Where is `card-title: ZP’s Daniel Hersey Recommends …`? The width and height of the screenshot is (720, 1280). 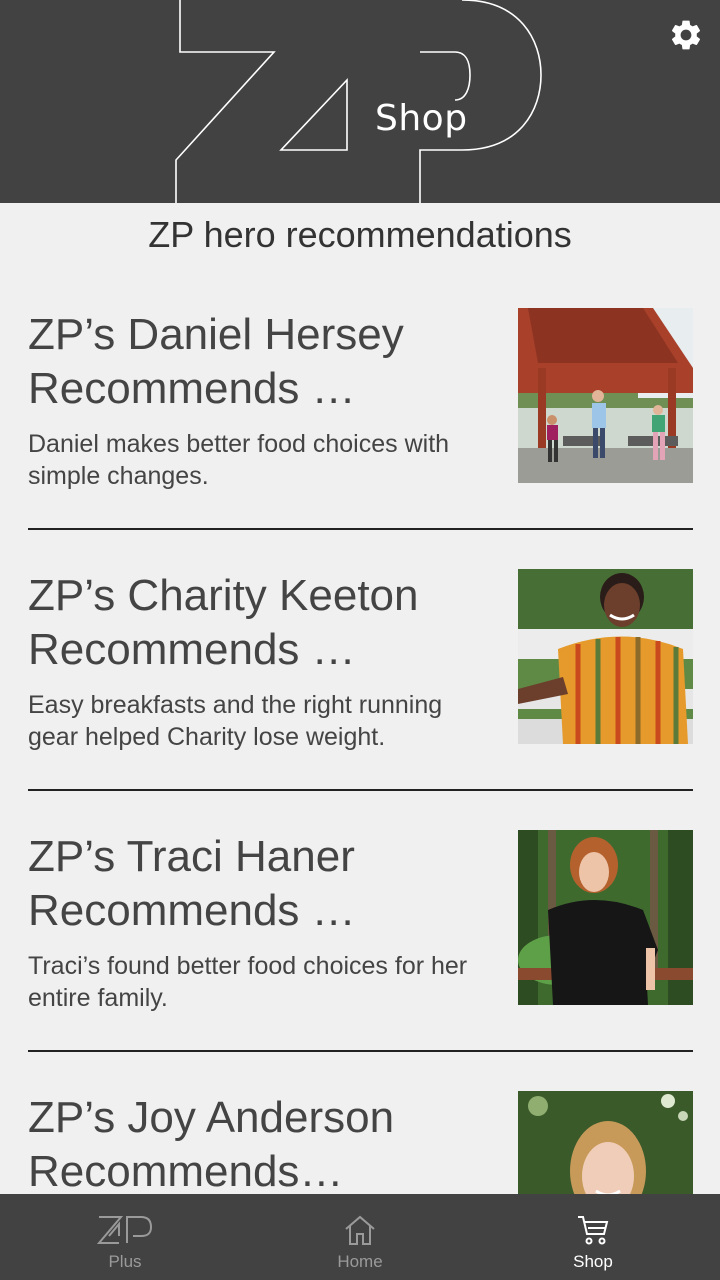 card-title: ZP’s Daniel Hersey Recommends … is located at coordinates (216, 361).